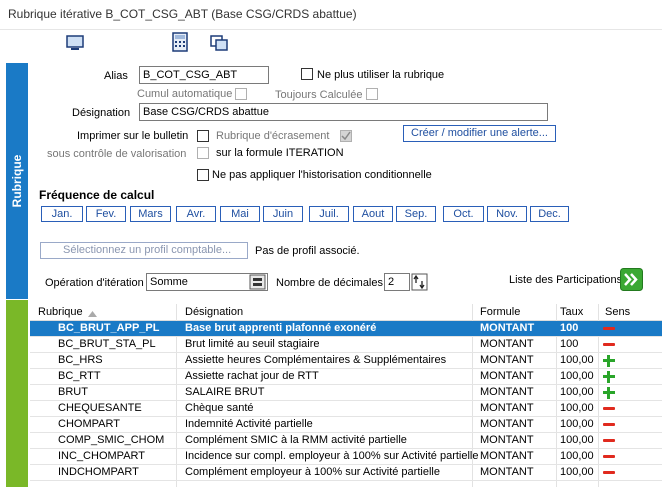  I want to click on cell-rubrique: BRUT, so click(73, 392).